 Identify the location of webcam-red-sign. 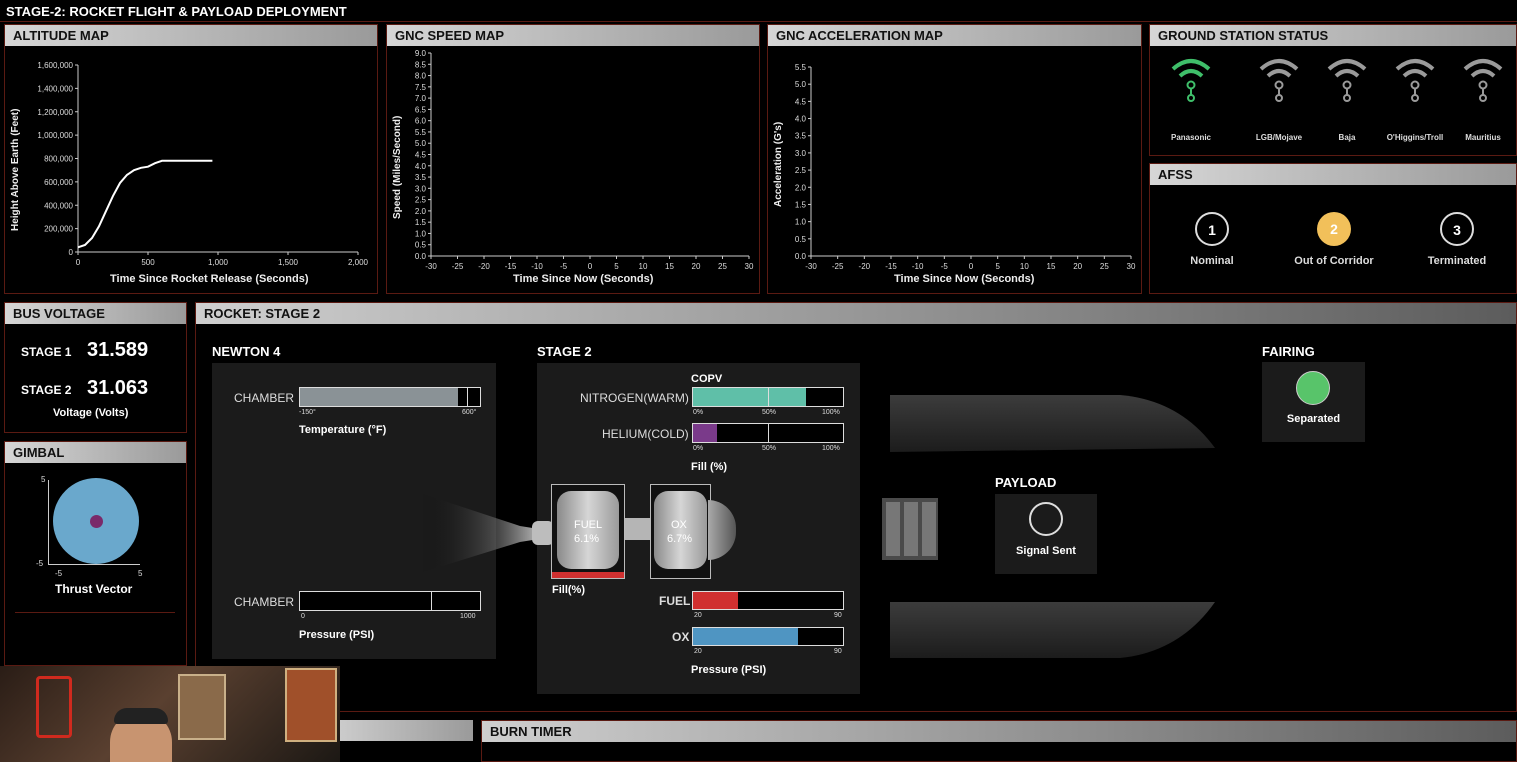
(54, 707).